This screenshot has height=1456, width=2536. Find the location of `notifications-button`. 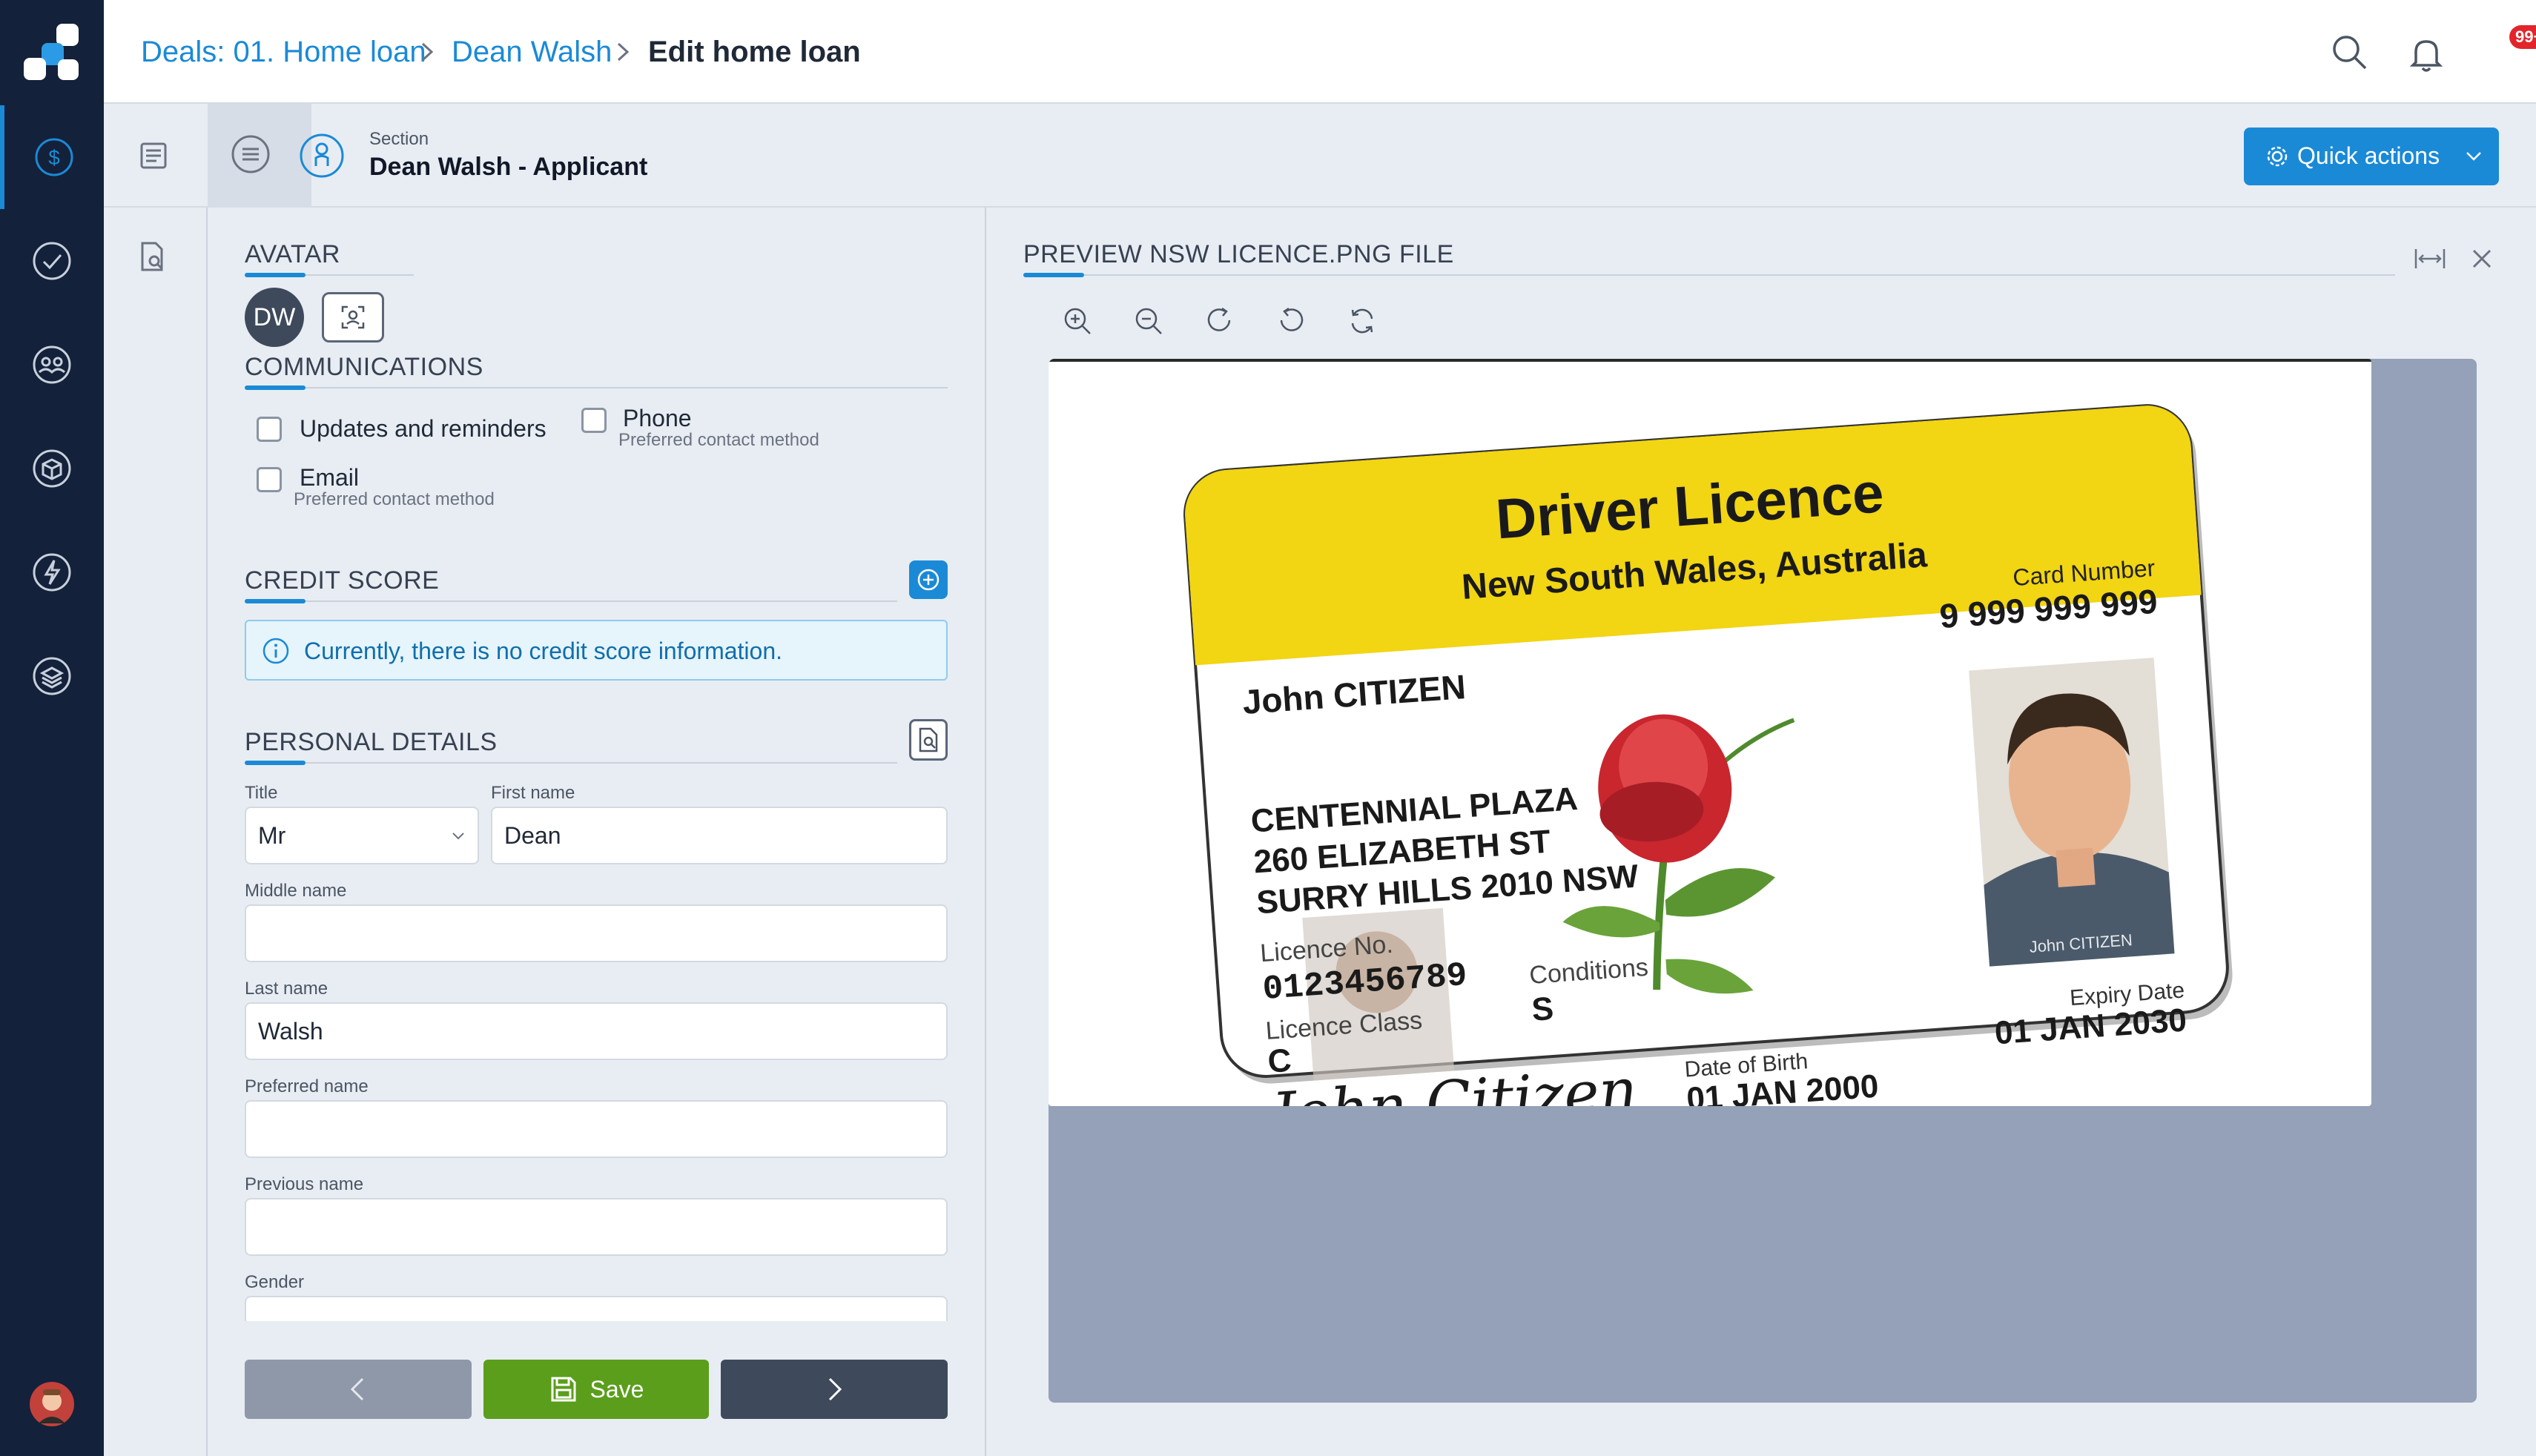

notifications-button is located at coordinates (2431, 51).